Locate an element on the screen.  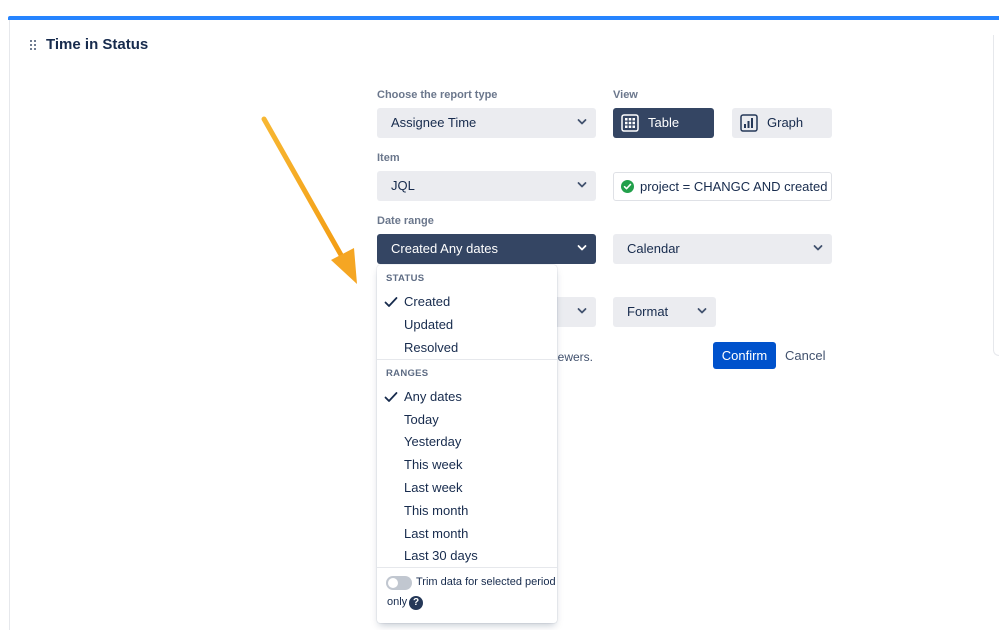
item-value: JQL is located at coordinates (403, 185).